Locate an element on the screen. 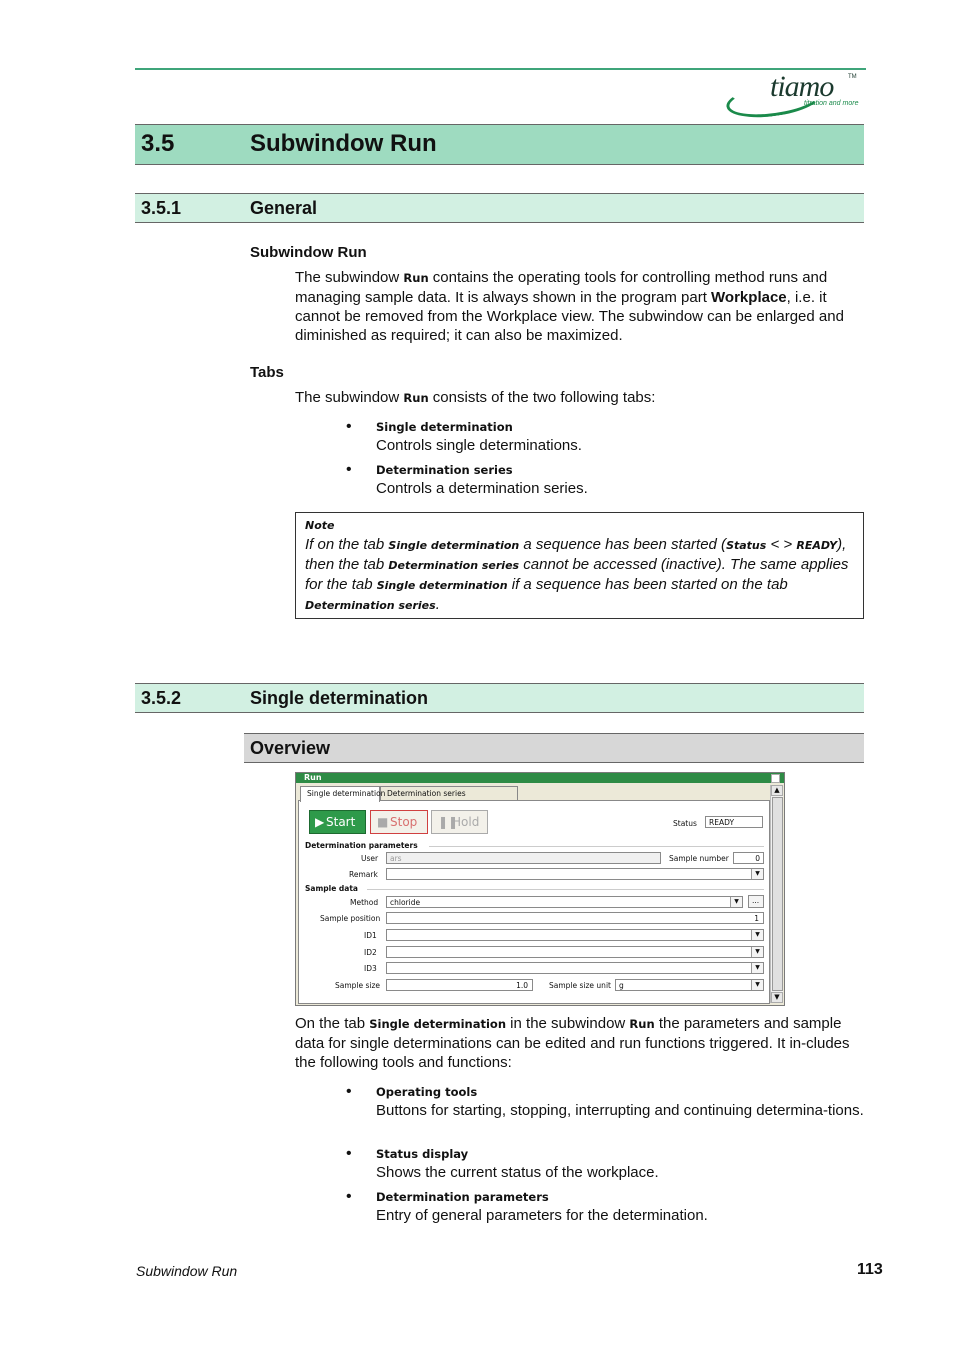 This screenshot has height=1351, width=954. field-value: ars is located at coordinates (396, 858).